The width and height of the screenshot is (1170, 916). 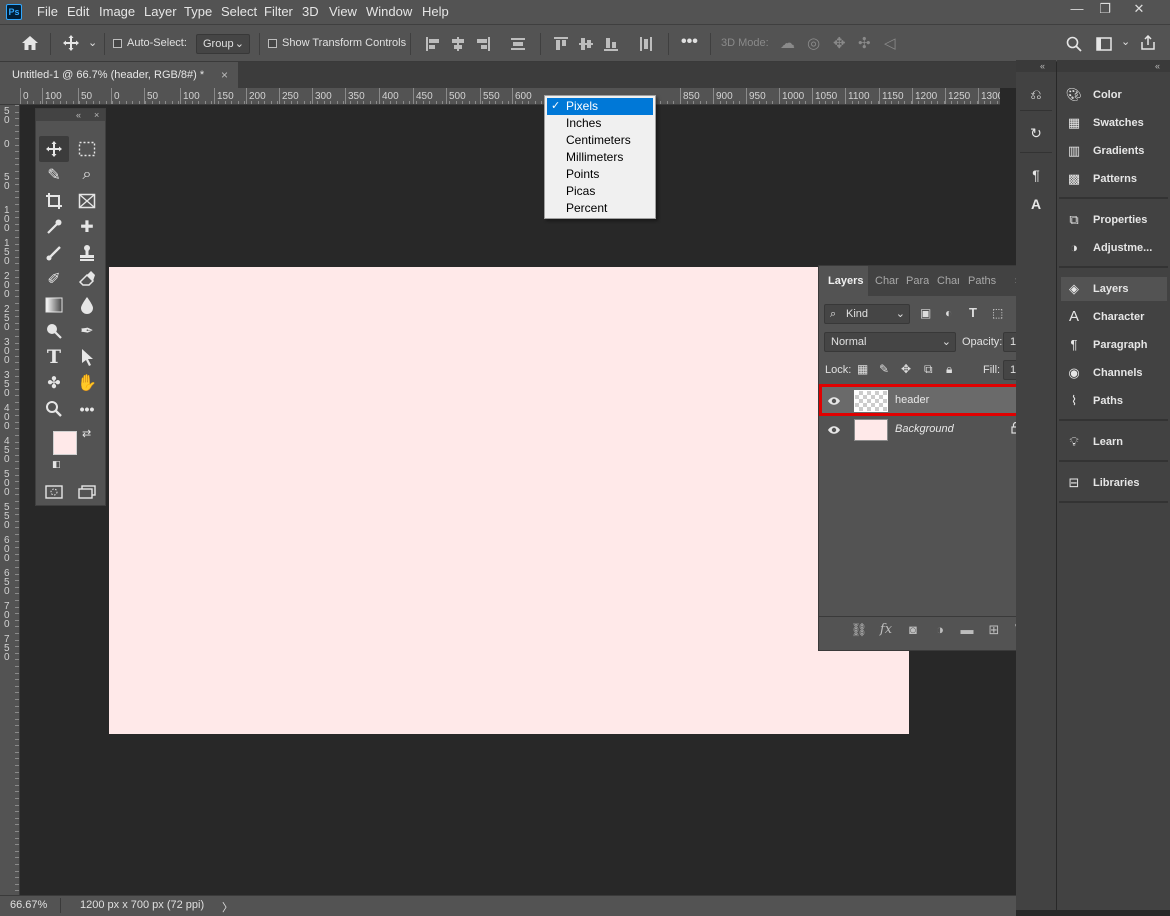 What do you see at coordinates (1114, 345) in the screenshot?
I see `dock-paragraph: ¶ Paragraph` at bounding box center [1114, 345].